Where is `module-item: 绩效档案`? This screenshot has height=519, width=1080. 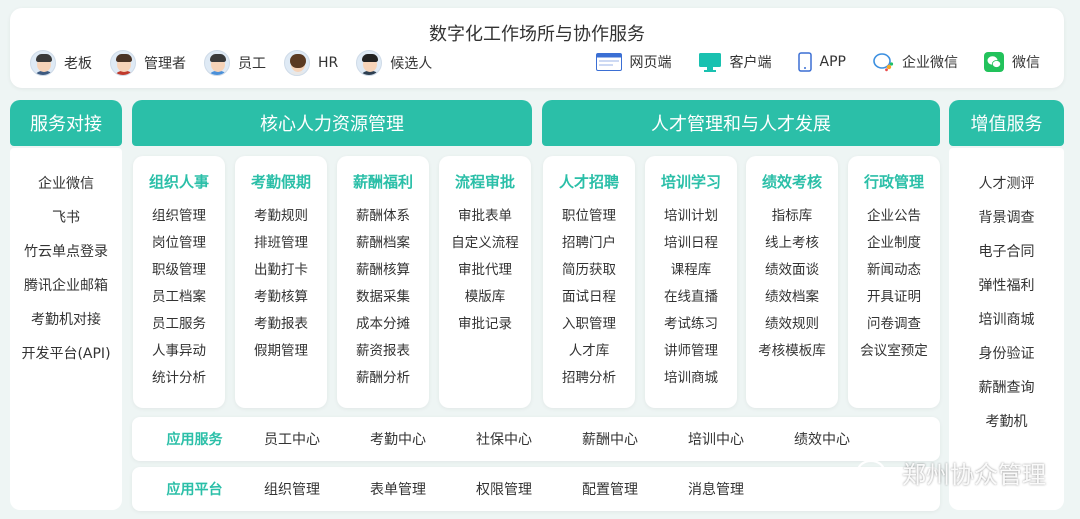
module-item: 绩效档案 is located at coordinates (792, 297).